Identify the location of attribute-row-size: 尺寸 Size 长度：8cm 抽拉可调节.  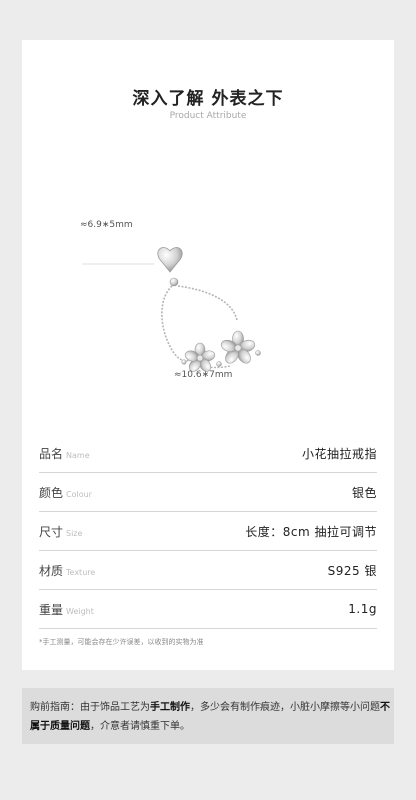
(208, 531).